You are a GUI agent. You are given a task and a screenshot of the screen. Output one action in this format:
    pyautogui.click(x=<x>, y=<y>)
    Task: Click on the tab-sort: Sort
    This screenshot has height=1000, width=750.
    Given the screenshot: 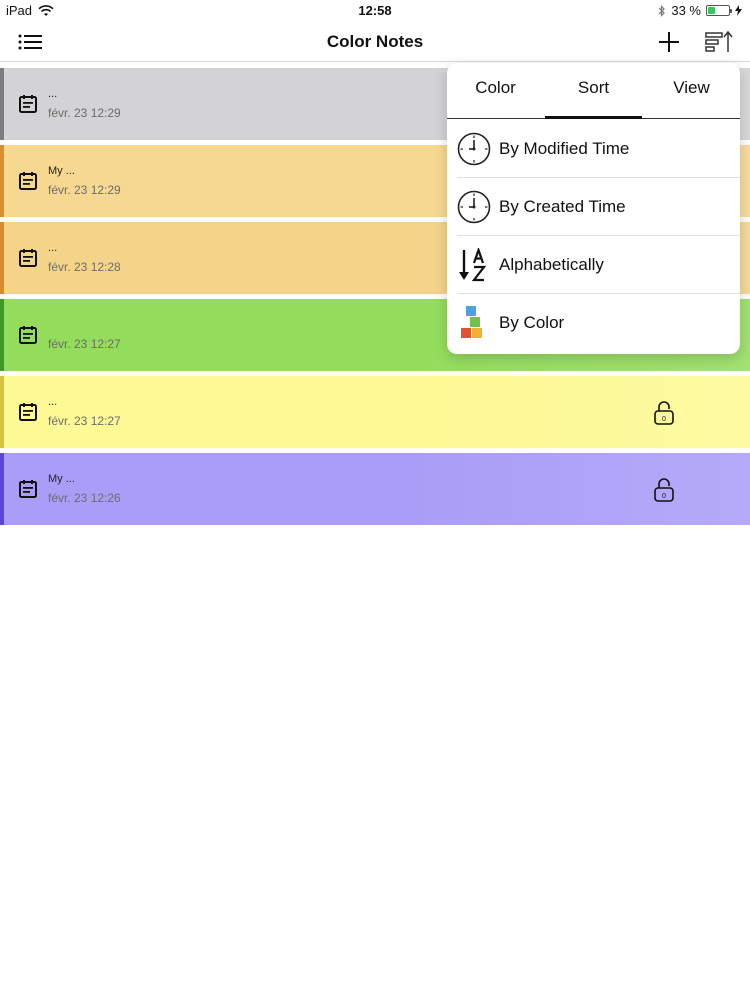 What is the action you would take?
    pyautogui.click(x=593, y=91)
    